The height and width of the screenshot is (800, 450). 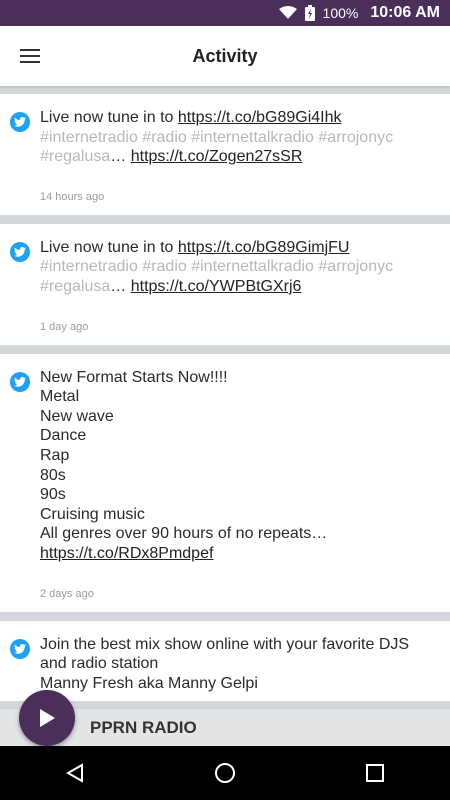 I want to click on recents-square-icon, so click(x=375, y=773).